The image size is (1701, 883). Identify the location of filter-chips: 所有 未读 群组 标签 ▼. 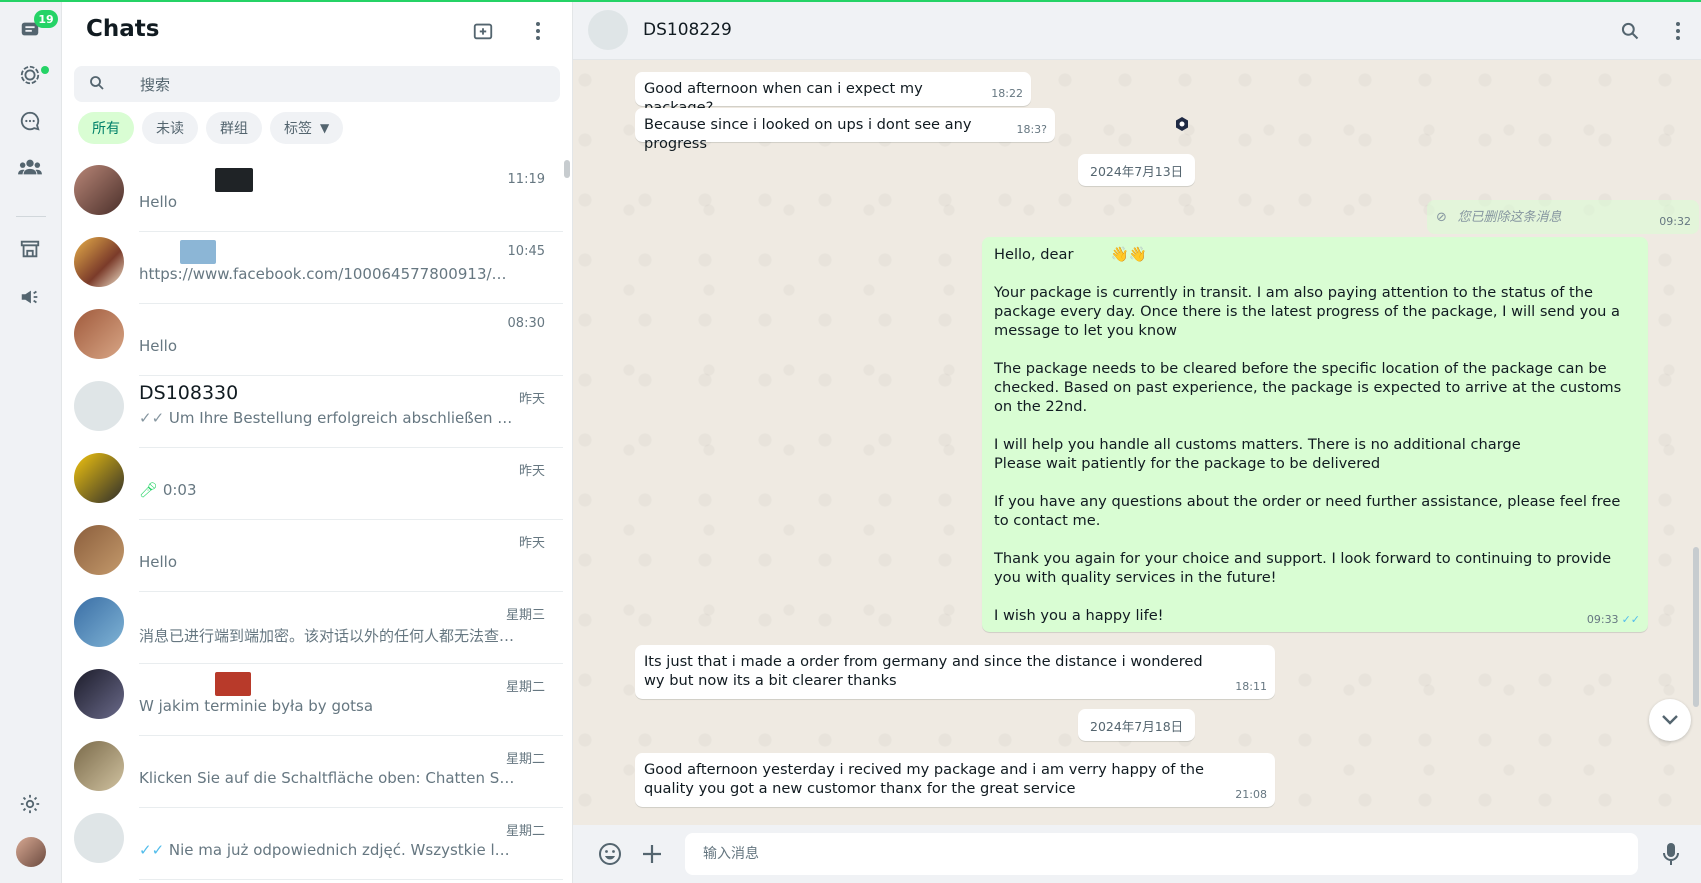
(211, 128).